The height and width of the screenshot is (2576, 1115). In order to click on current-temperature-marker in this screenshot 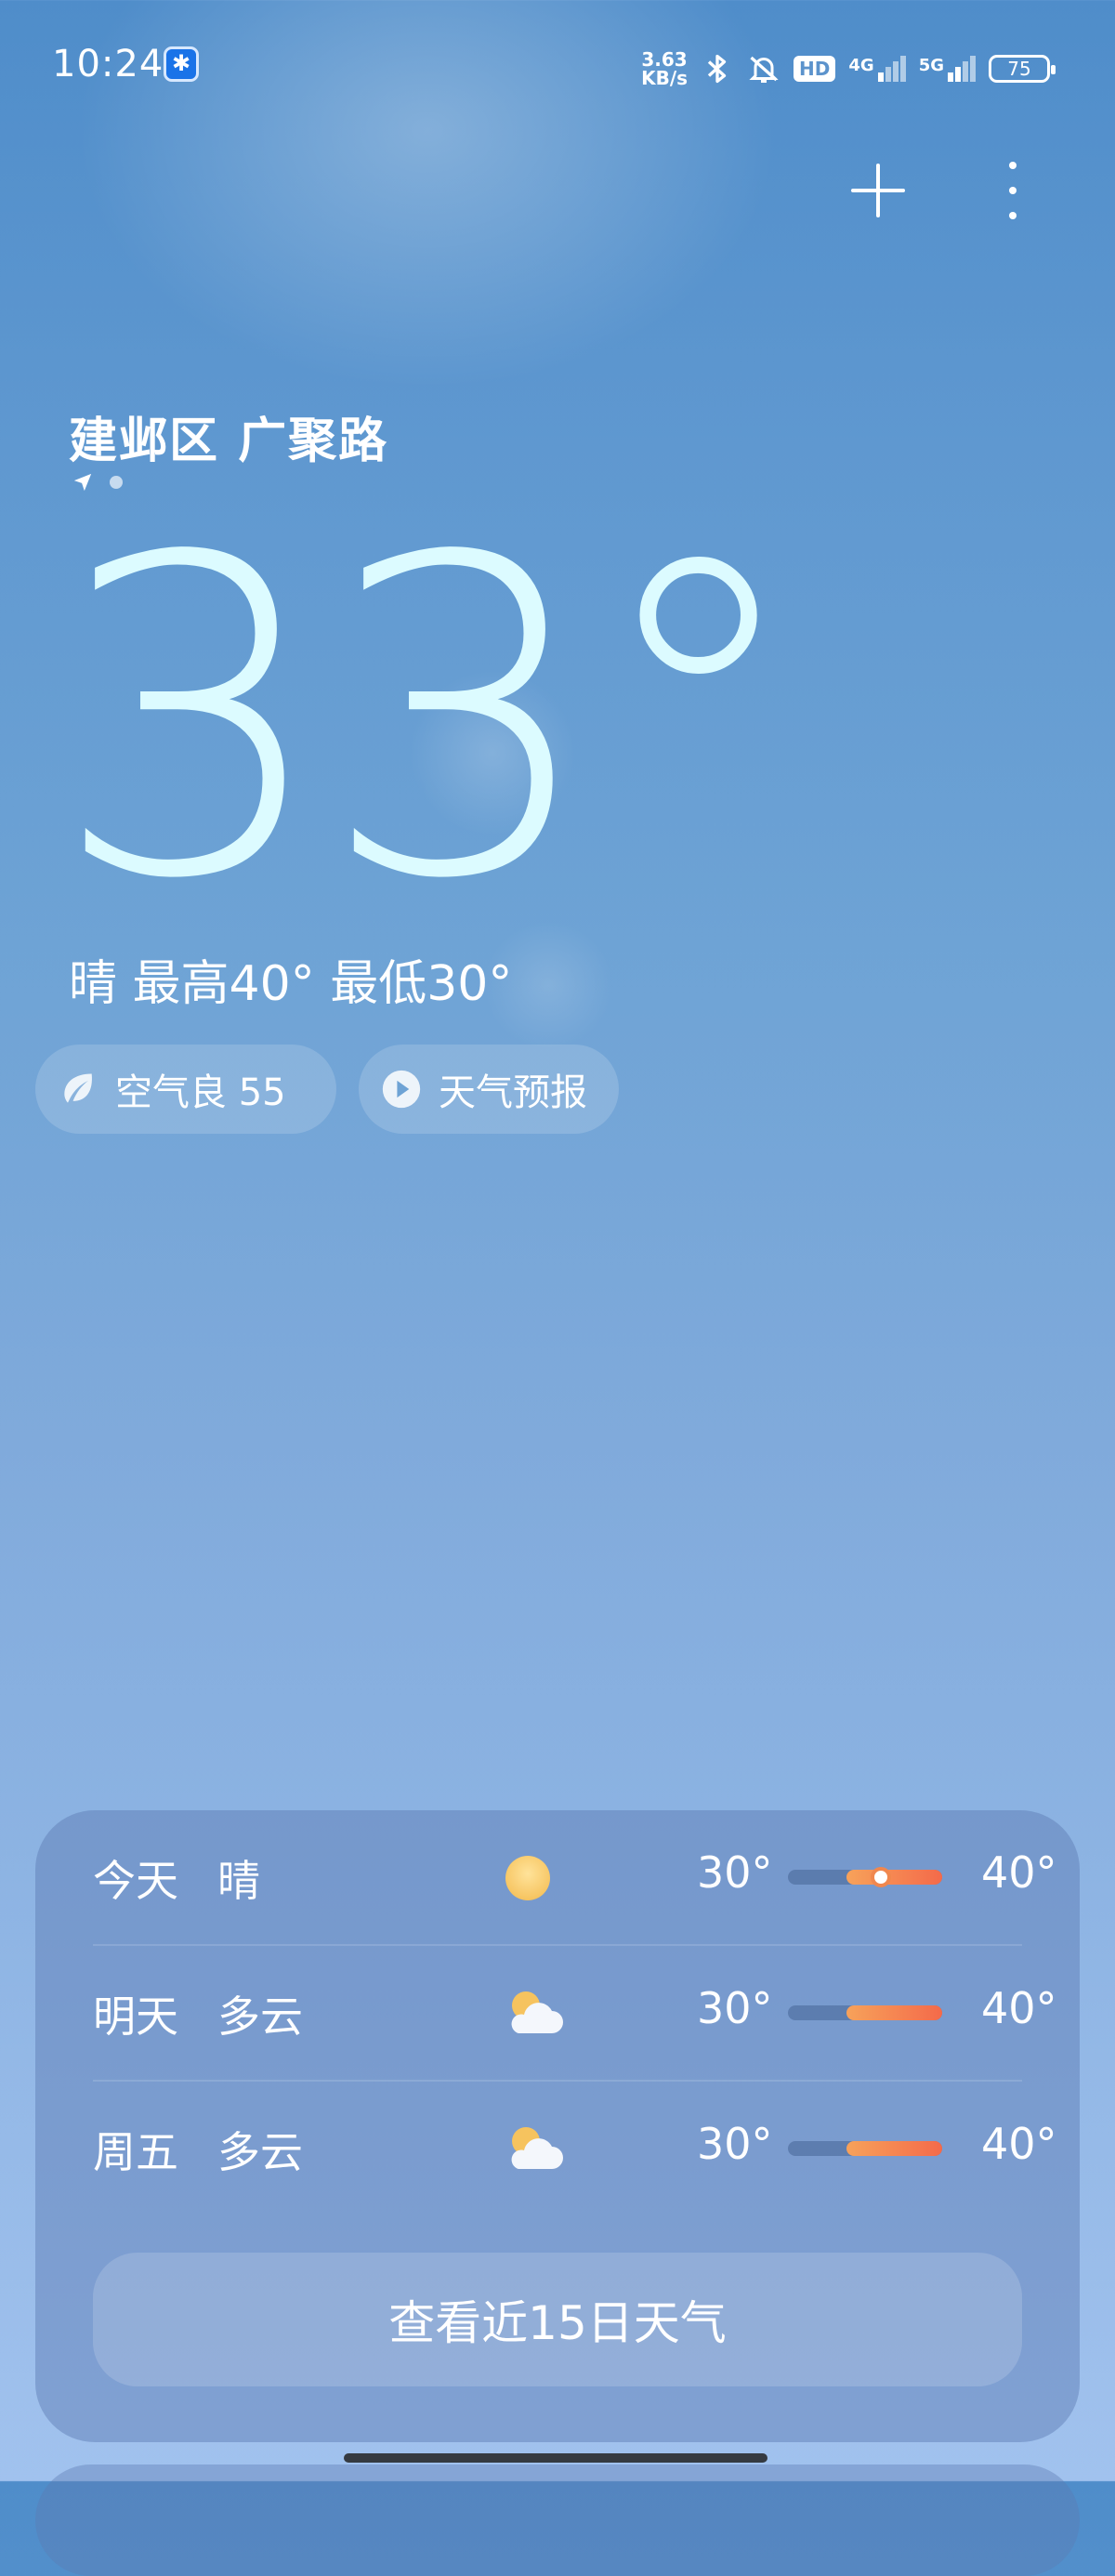, I will do `click(880, 1877)`.